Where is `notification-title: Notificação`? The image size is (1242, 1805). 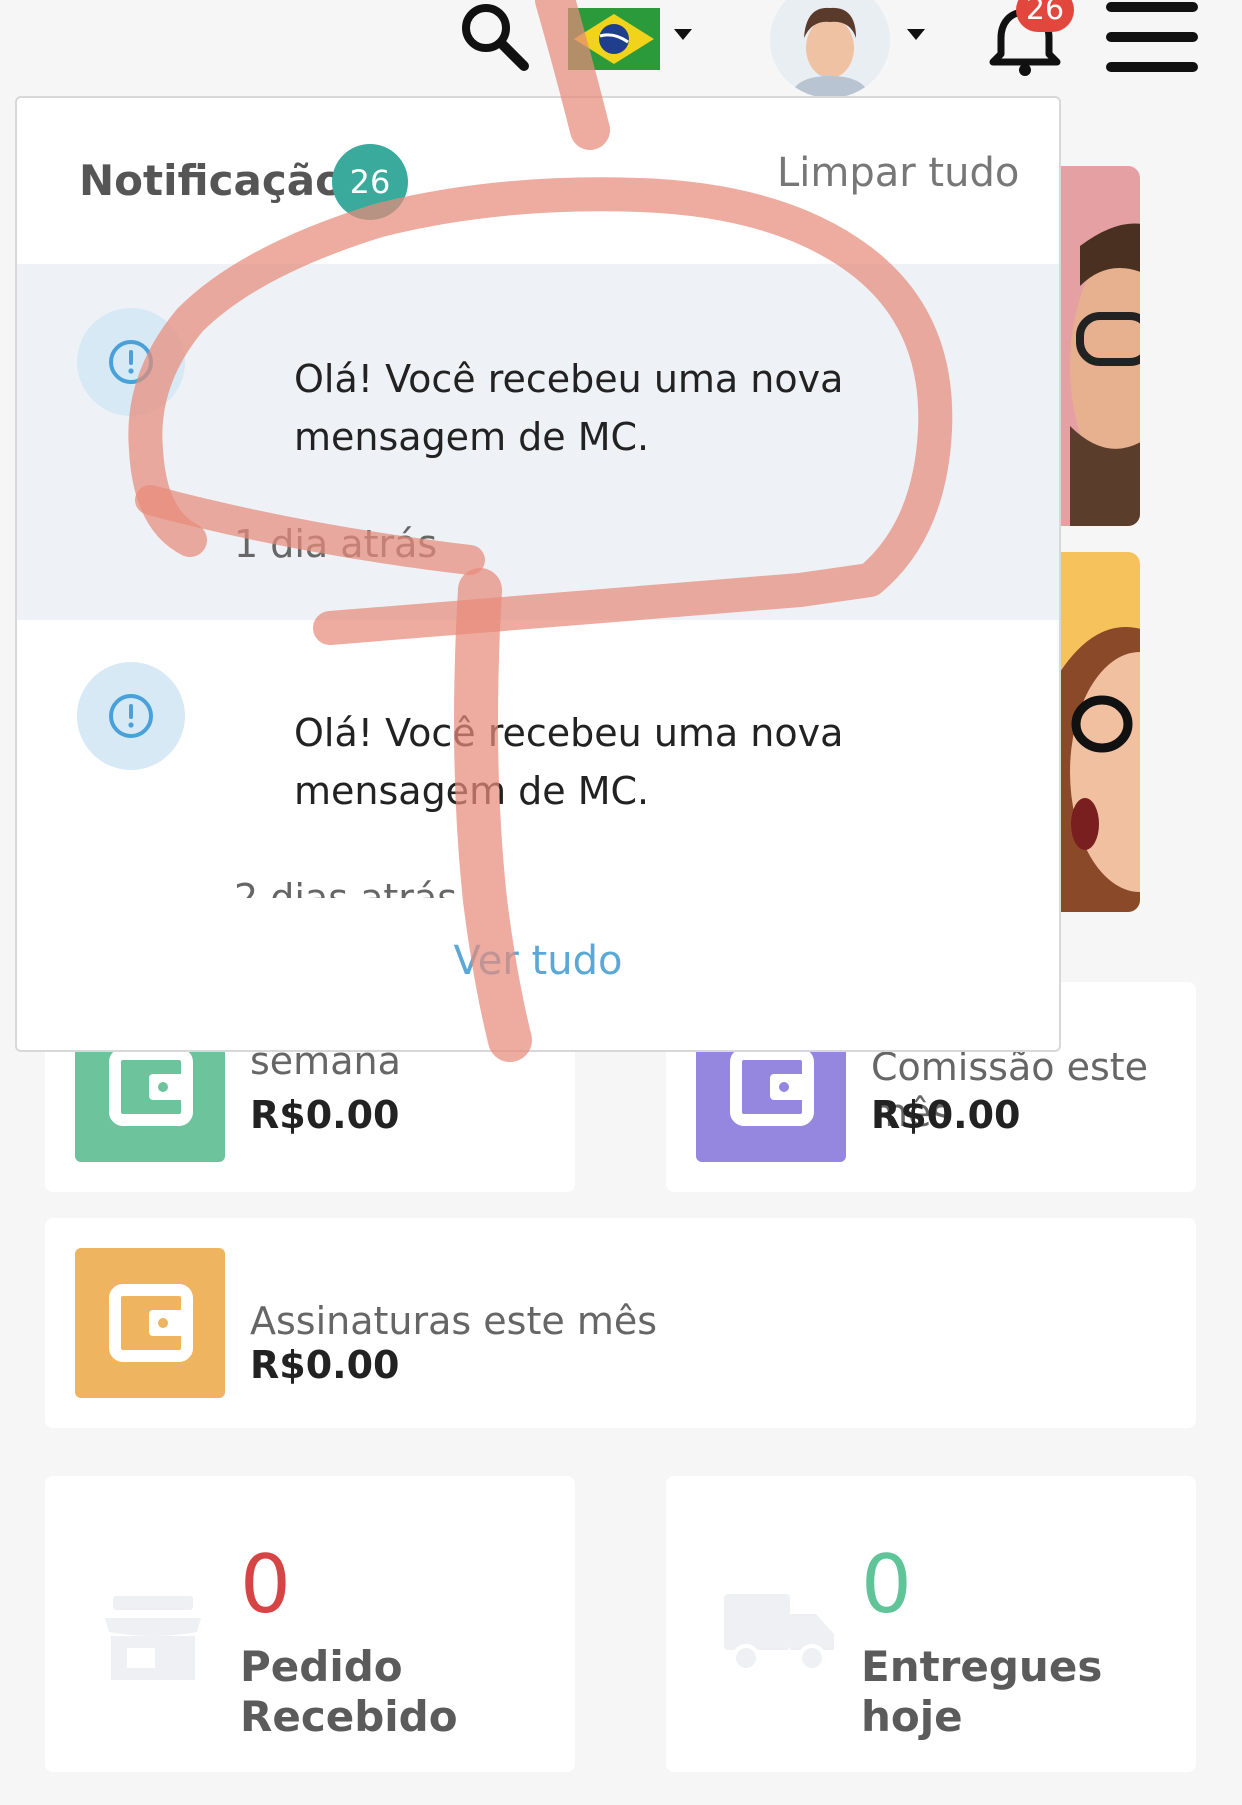
notification-title: Notificação is located at coordinates (211, 180).